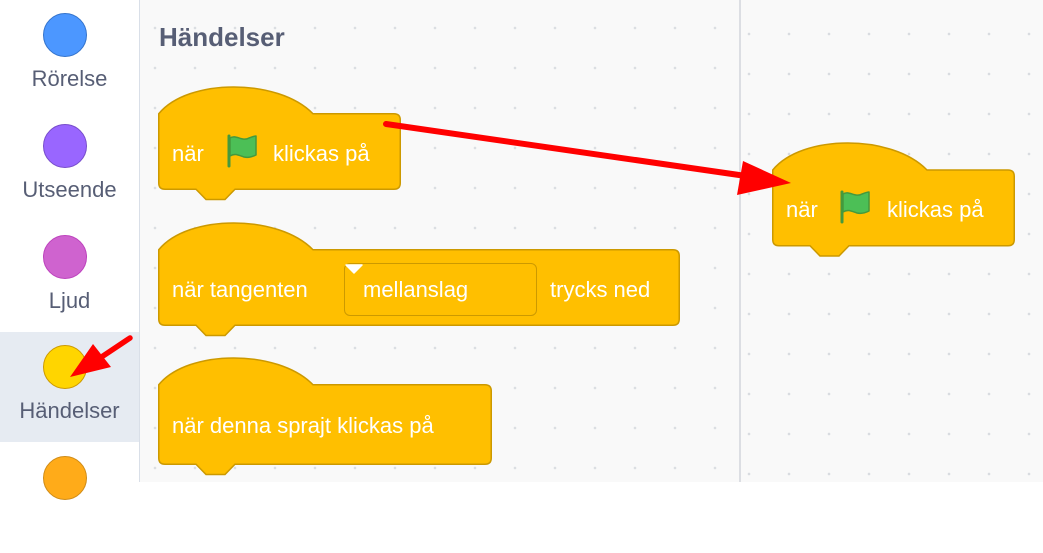  Describe the element at coordinates (65, 478) in the screenshot. I see `control-category-dot-icon` at that location.